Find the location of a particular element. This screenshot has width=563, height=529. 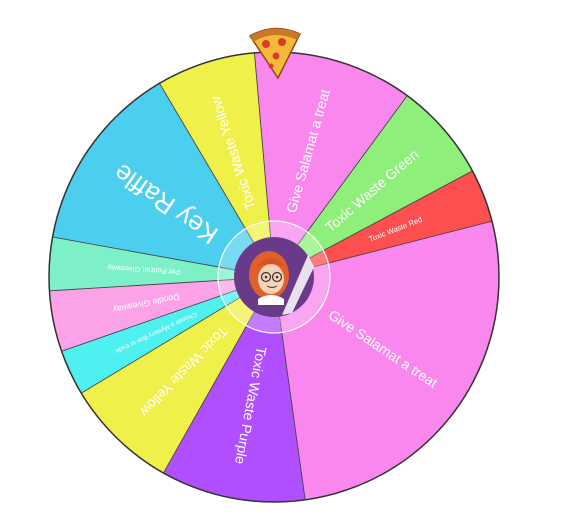

wheel-center-button is located at coordinates (274, 277).